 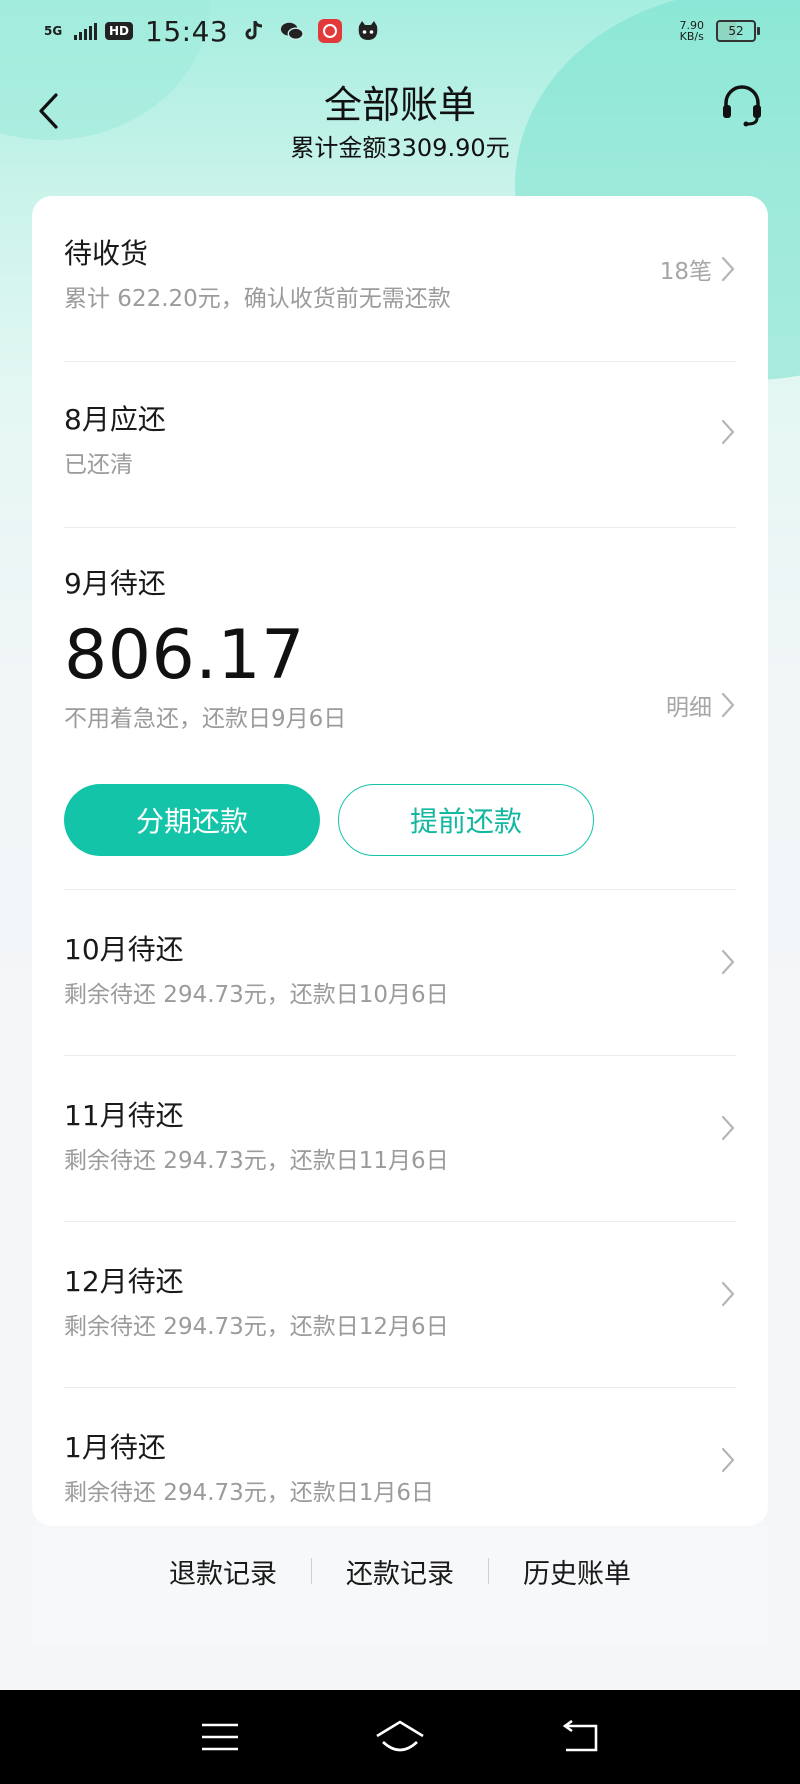 I want to click on network-speed: 7.90 KB/s, so click(x=692, y=31).